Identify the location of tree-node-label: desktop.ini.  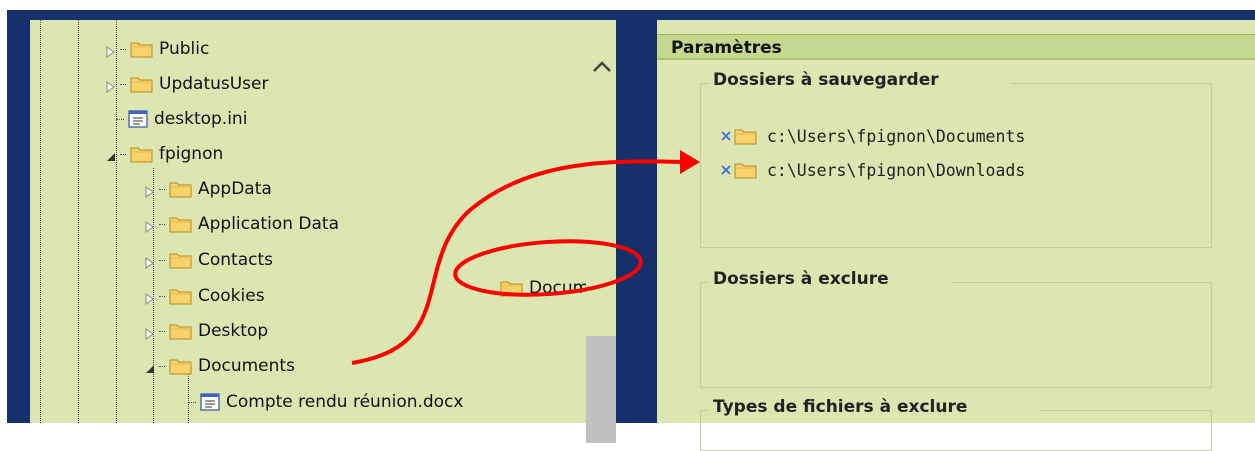
(201, 119).